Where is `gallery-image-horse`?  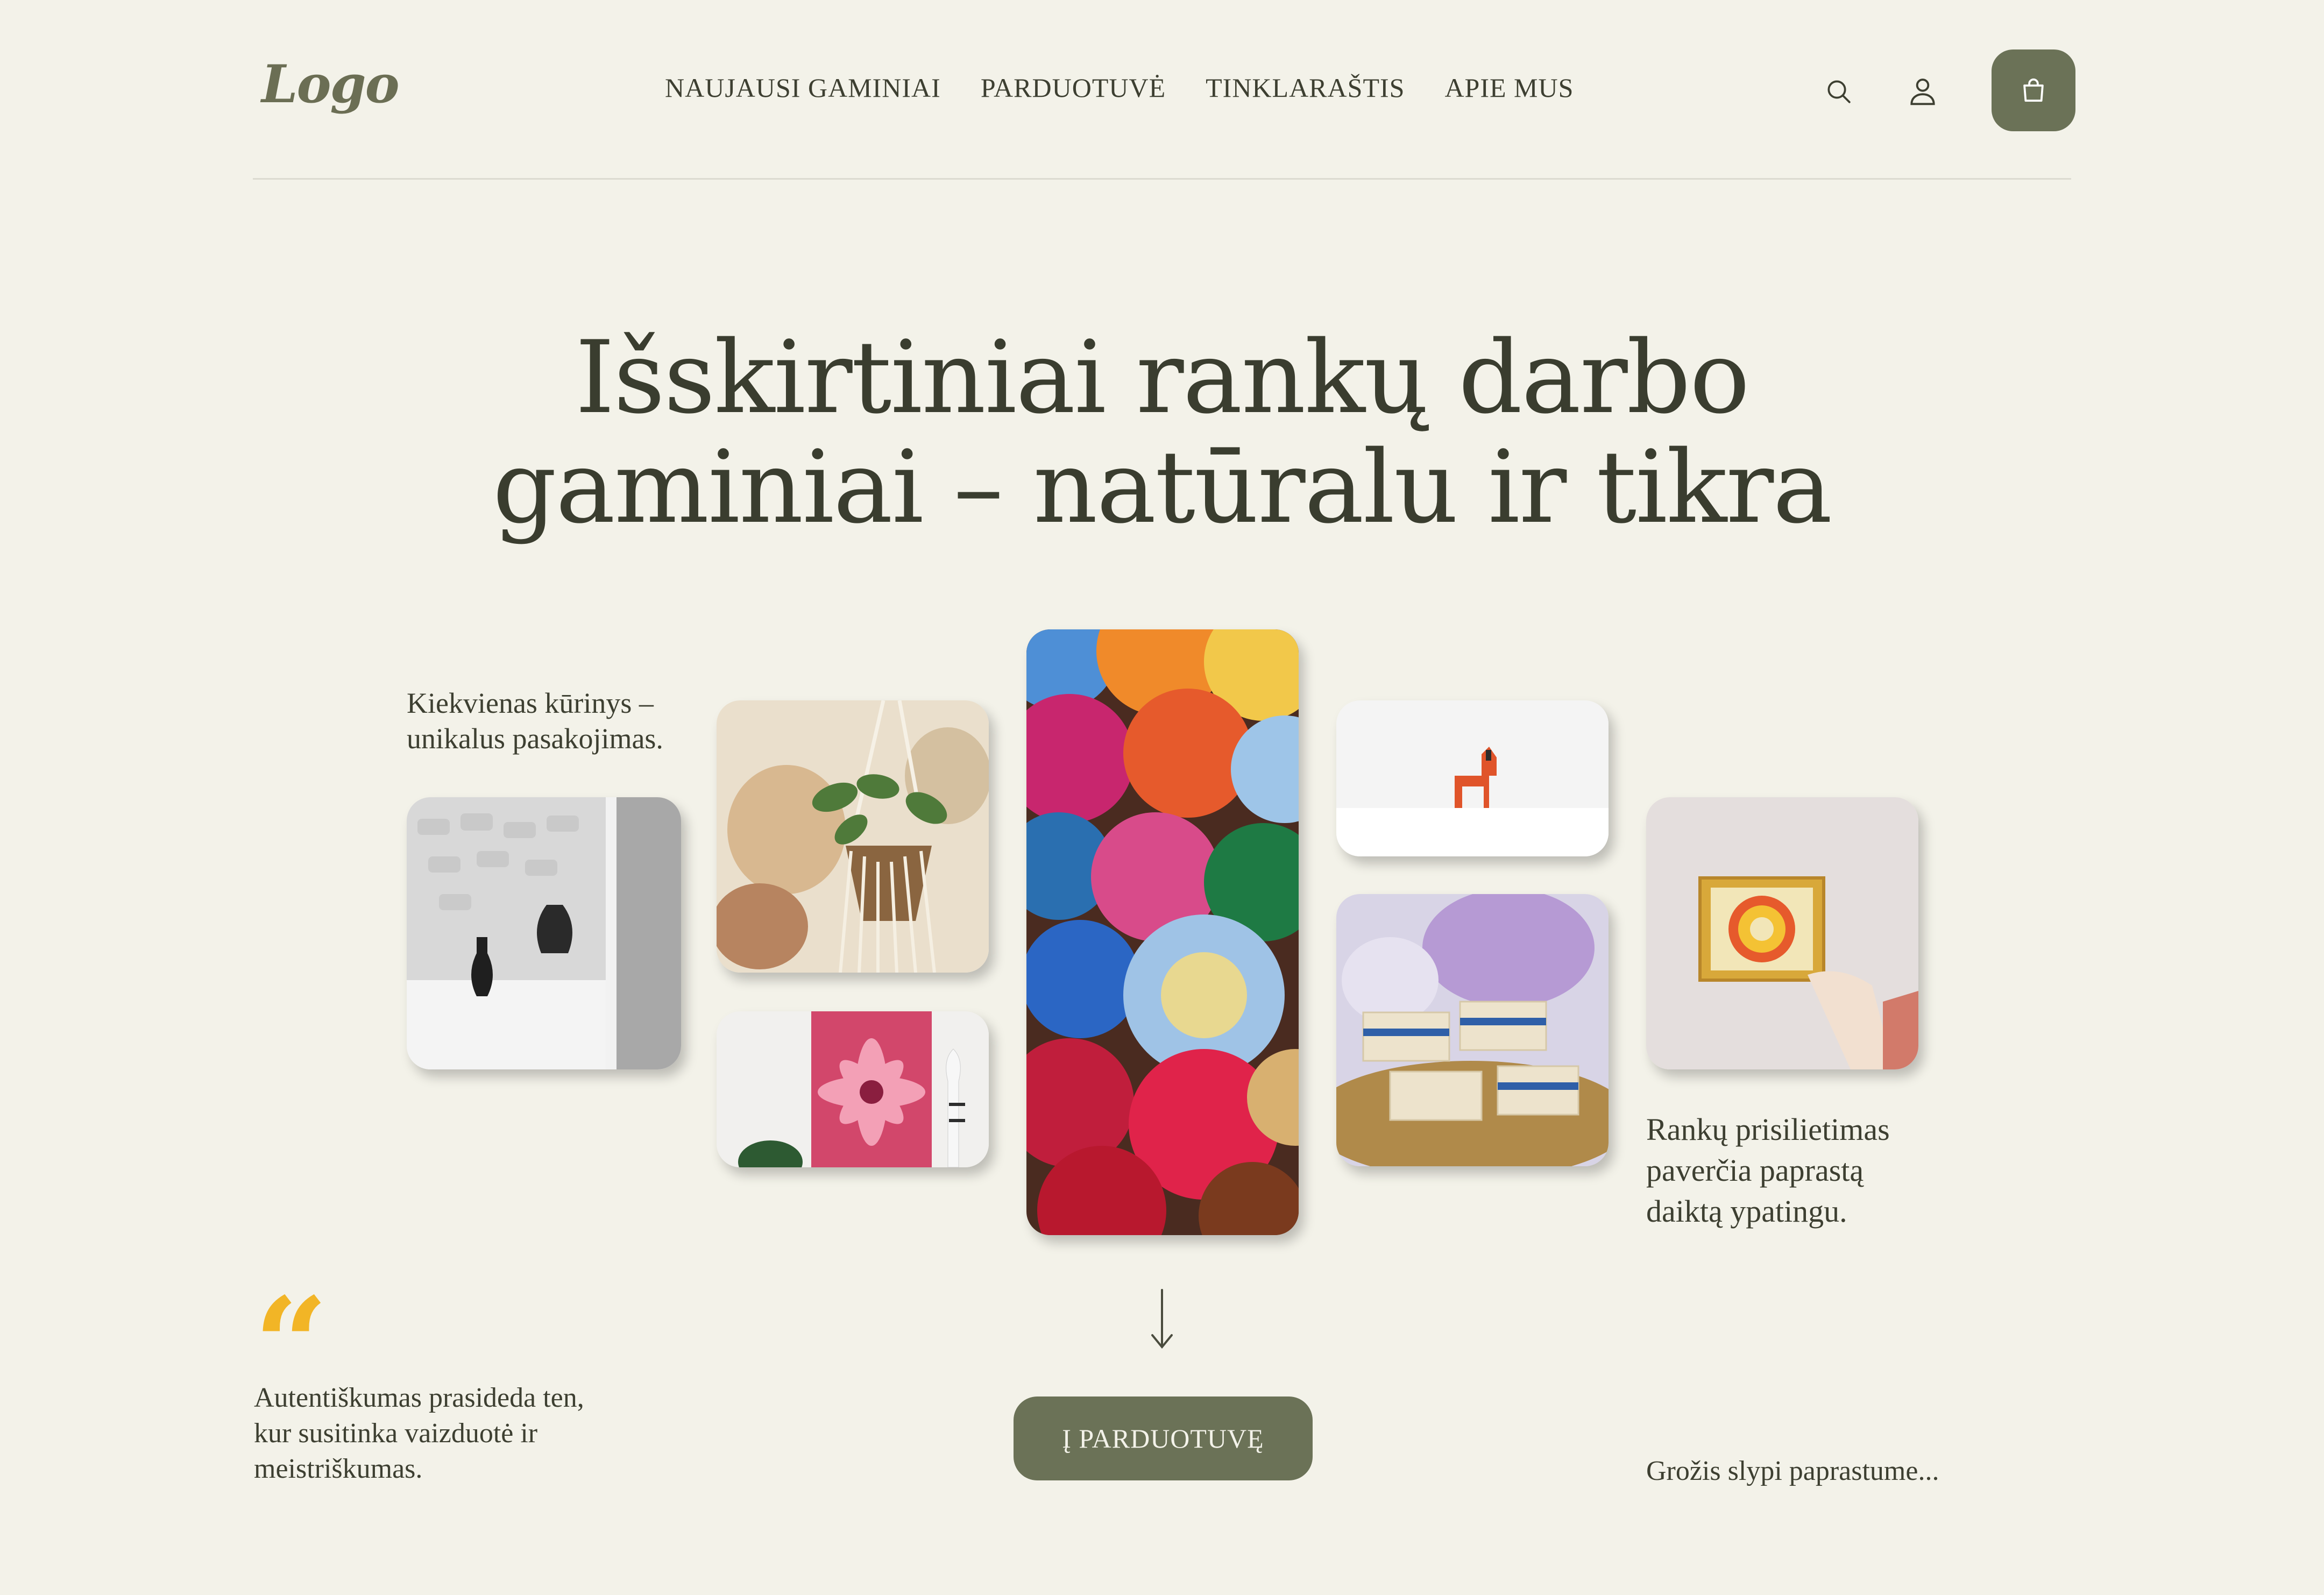
gallery-image-horse is located at coordinates (1472, 778).